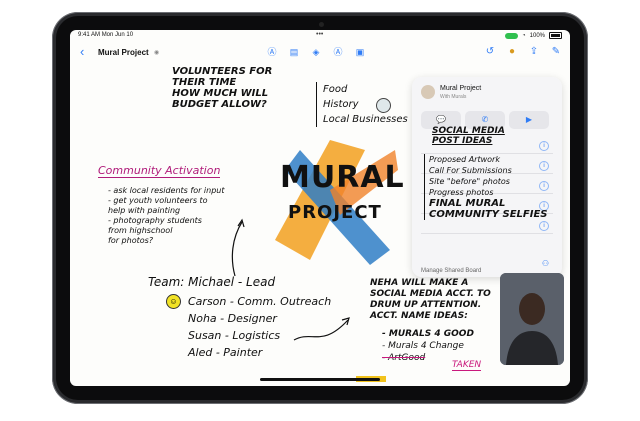 The image size is (640, 421). I want to click on list-tool-icon: ▤, so click(294, 52).